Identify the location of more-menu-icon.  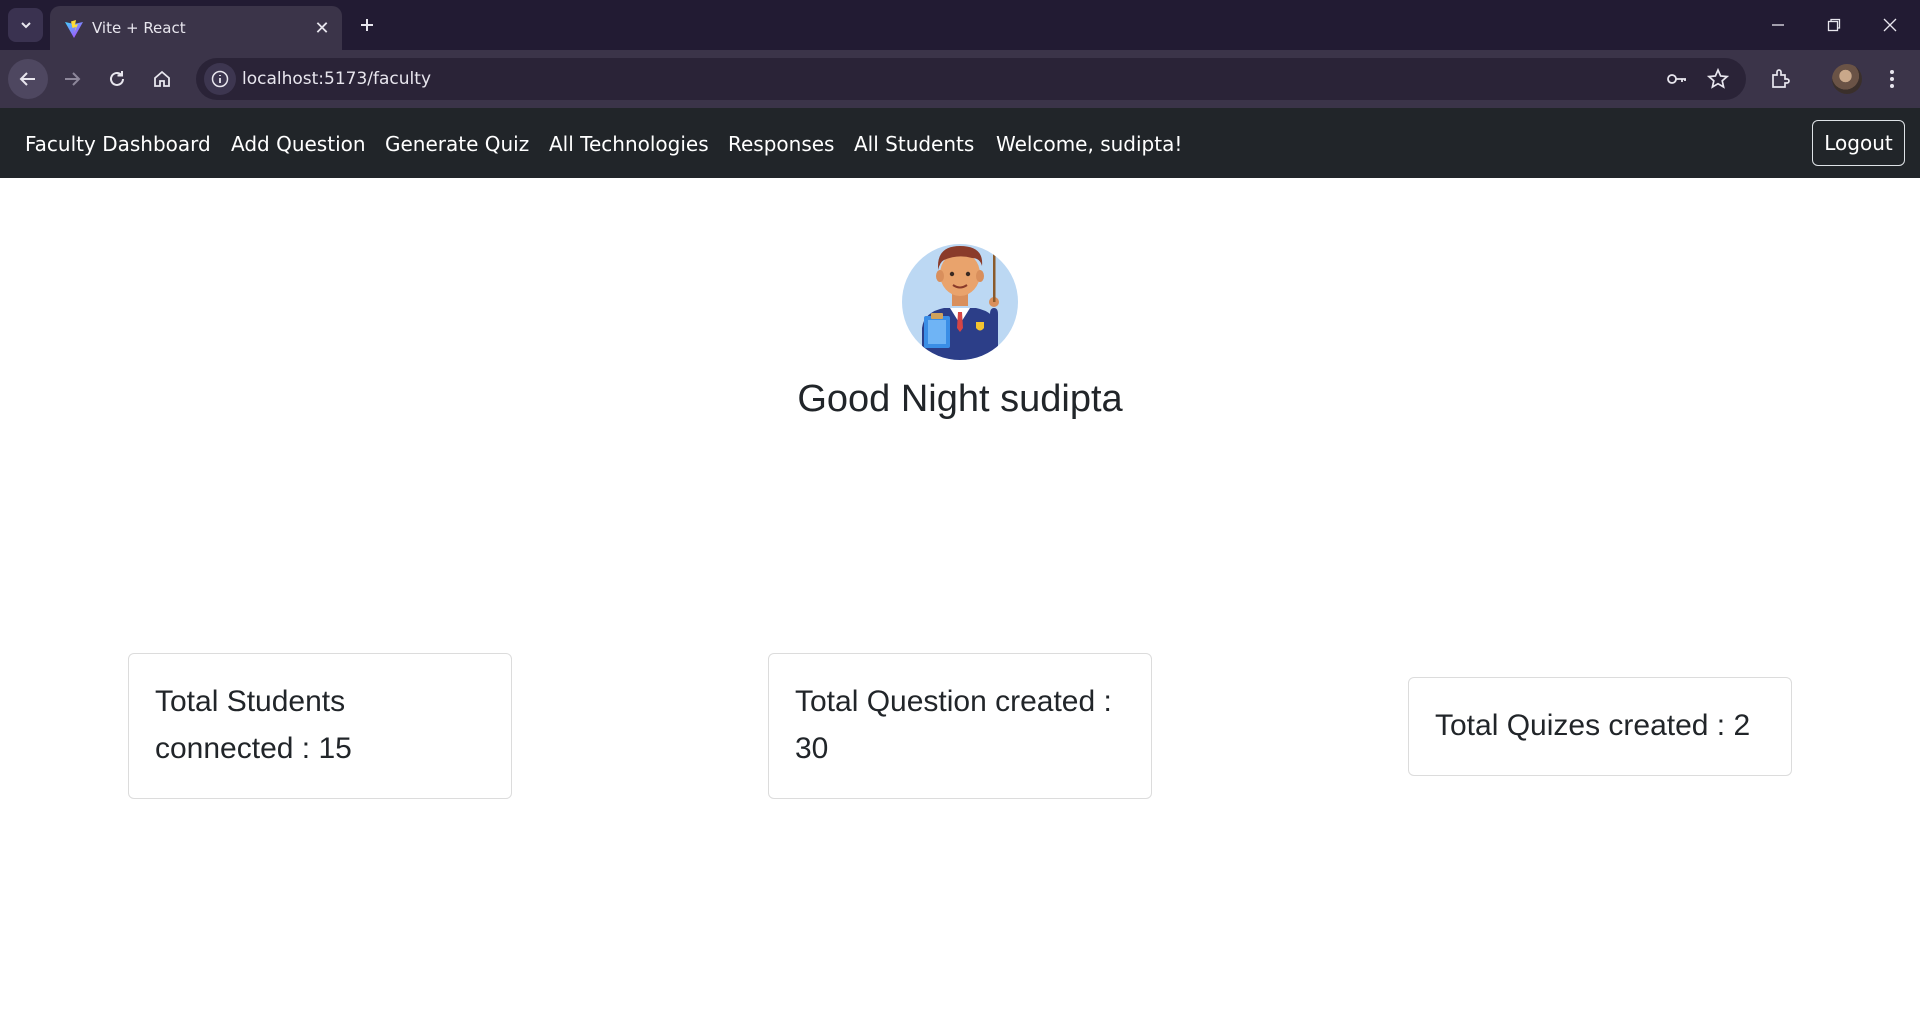
(1892, 79).